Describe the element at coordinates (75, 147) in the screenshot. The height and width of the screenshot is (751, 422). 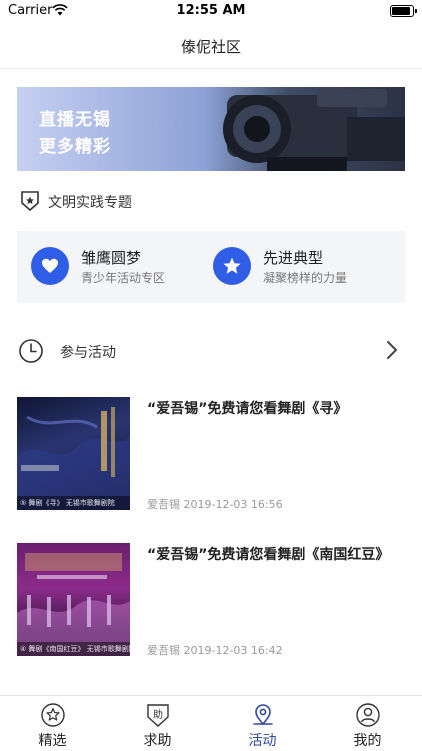
I see `banner-line-2: 更多精彩` at that location.